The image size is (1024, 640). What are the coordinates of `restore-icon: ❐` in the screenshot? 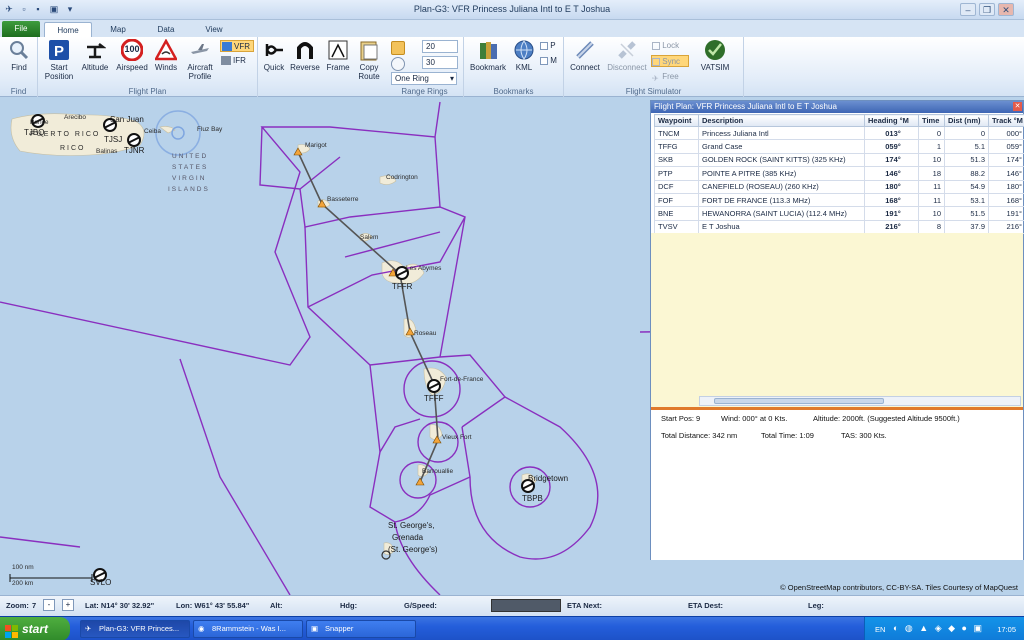 It's located at (987, 9).